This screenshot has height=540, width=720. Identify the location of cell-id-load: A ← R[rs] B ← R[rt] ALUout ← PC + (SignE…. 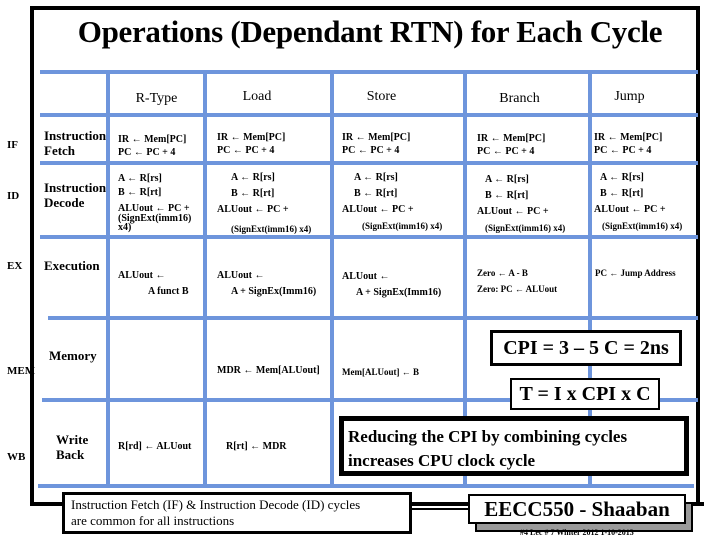
(264, 203).